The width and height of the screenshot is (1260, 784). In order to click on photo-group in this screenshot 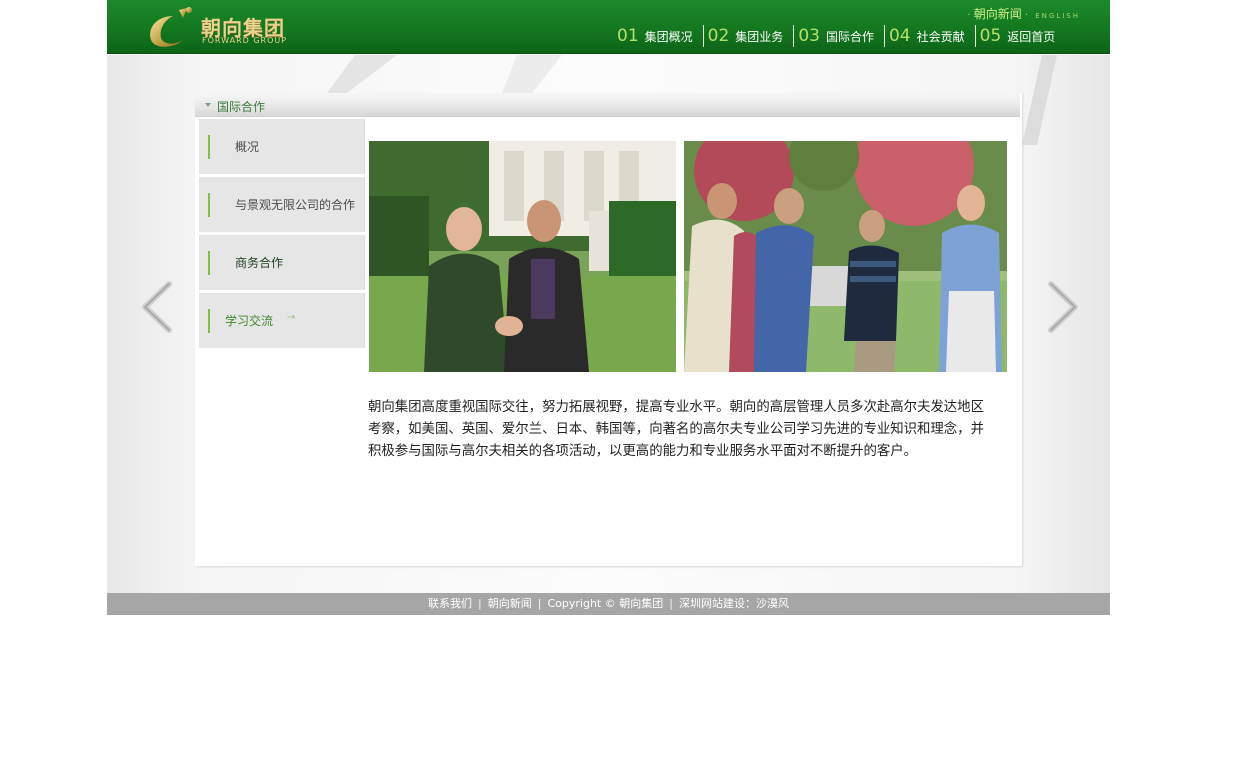, I will do `click(845, 256)`.